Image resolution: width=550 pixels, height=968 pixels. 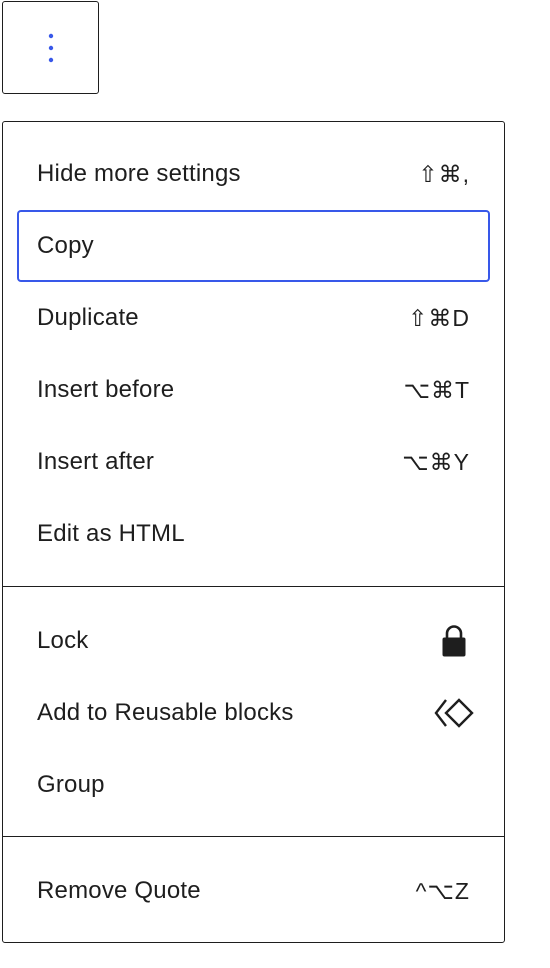 I want to click on menu-item-label: Remove Quote, so click(x=119, y=890).